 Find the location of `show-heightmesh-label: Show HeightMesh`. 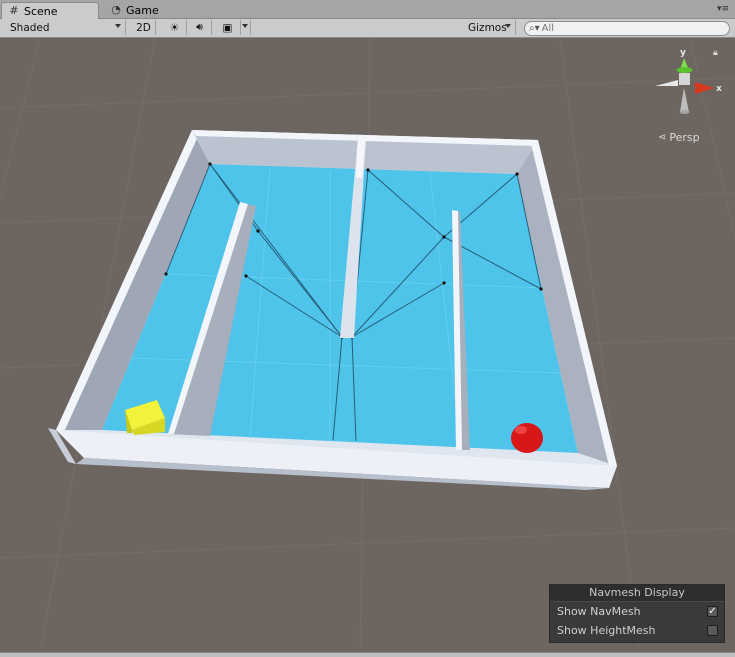

show-heightmesh-label: Show HeightMesh is located at coordinates (606, 630).